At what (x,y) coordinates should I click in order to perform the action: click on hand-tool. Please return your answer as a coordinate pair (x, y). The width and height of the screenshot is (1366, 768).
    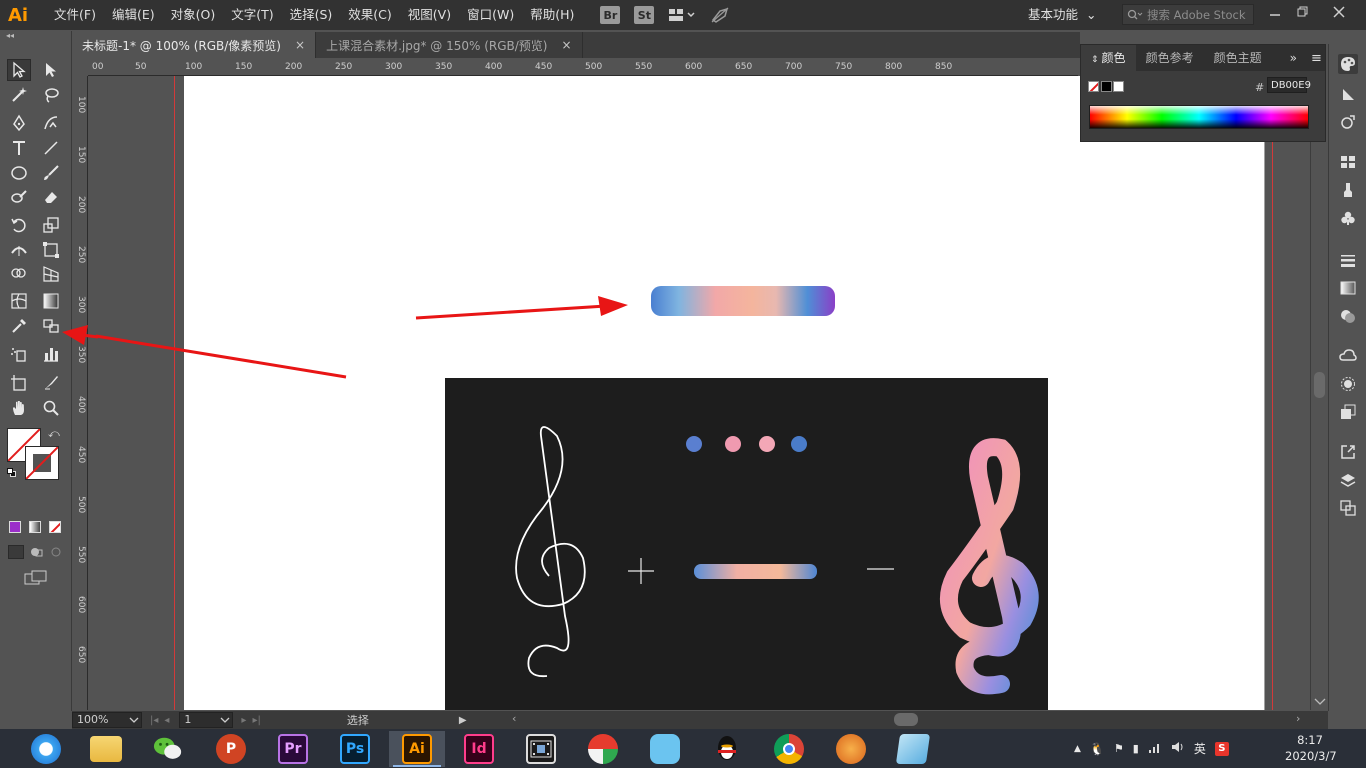
    Looking at the image, I should click on (19, 408).